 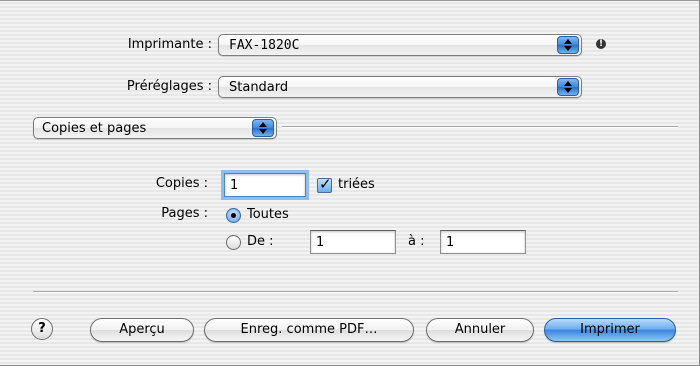 What do you see at coordinates (355, 292) in the screenshot?
I see `bottom-divider` at bounding box center [355, 292].